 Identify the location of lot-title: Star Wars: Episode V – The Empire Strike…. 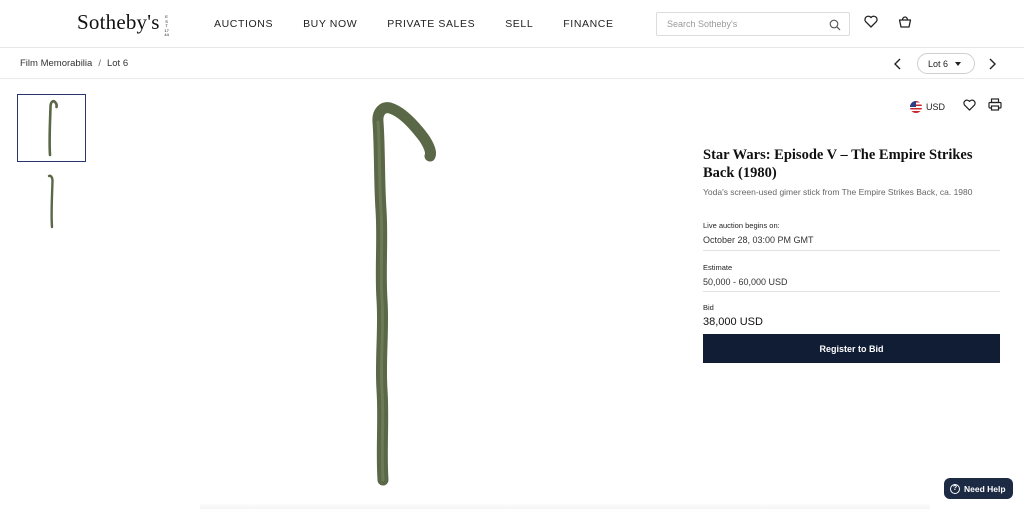
(838, 164).